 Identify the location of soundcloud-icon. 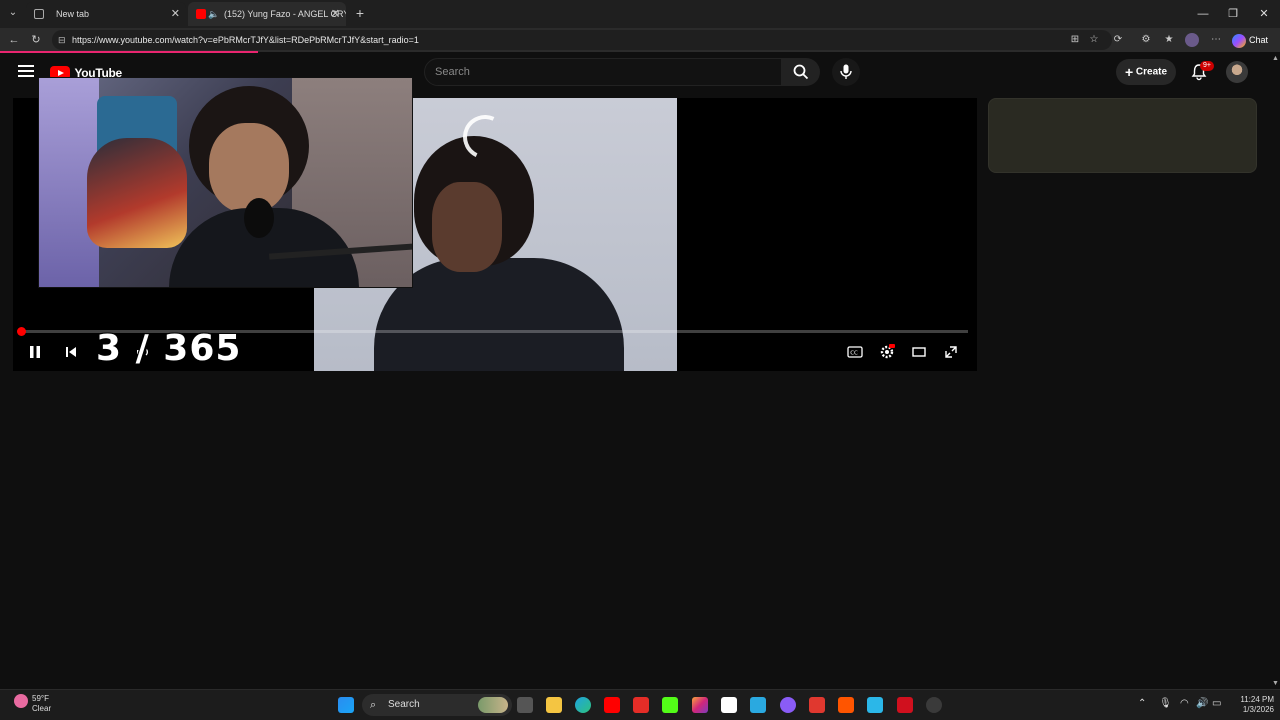
(846, 705).